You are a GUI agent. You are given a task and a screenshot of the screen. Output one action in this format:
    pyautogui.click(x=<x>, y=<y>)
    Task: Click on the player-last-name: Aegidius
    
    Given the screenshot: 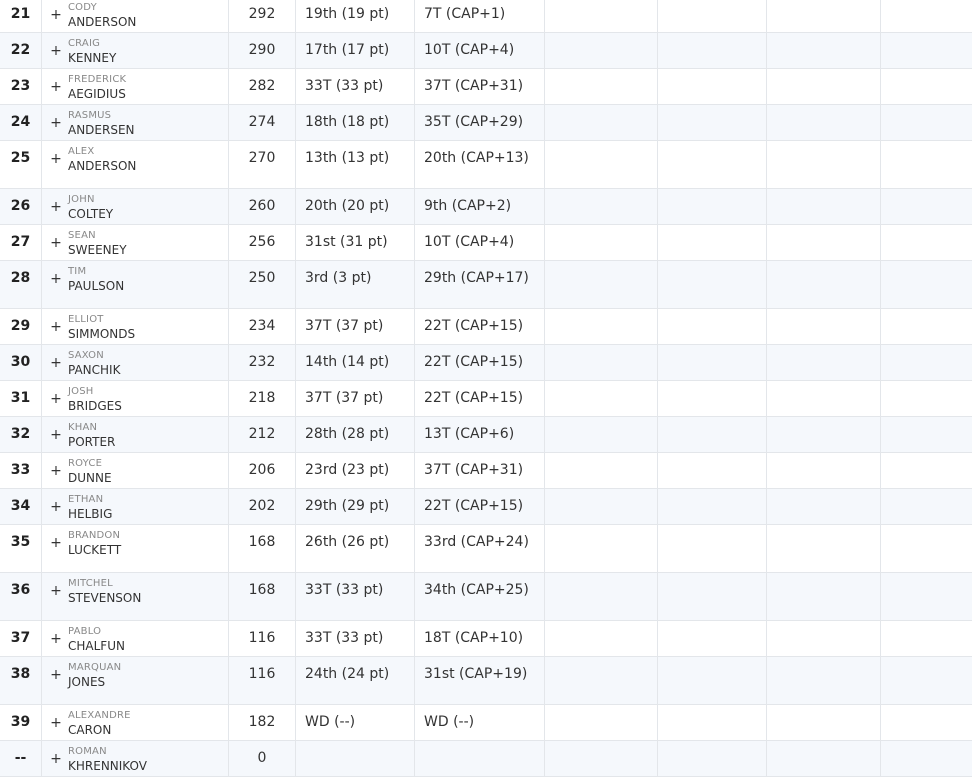 What is the action you would take?
    pyautogui.click(x=97, y=94)
    